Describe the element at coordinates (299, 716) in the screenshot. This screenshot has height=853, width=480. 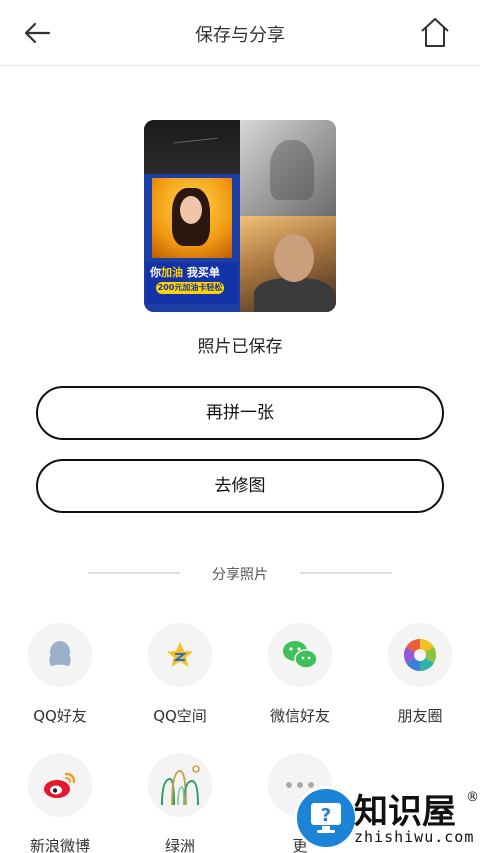
I see `share-label: 微信好友` at that location.